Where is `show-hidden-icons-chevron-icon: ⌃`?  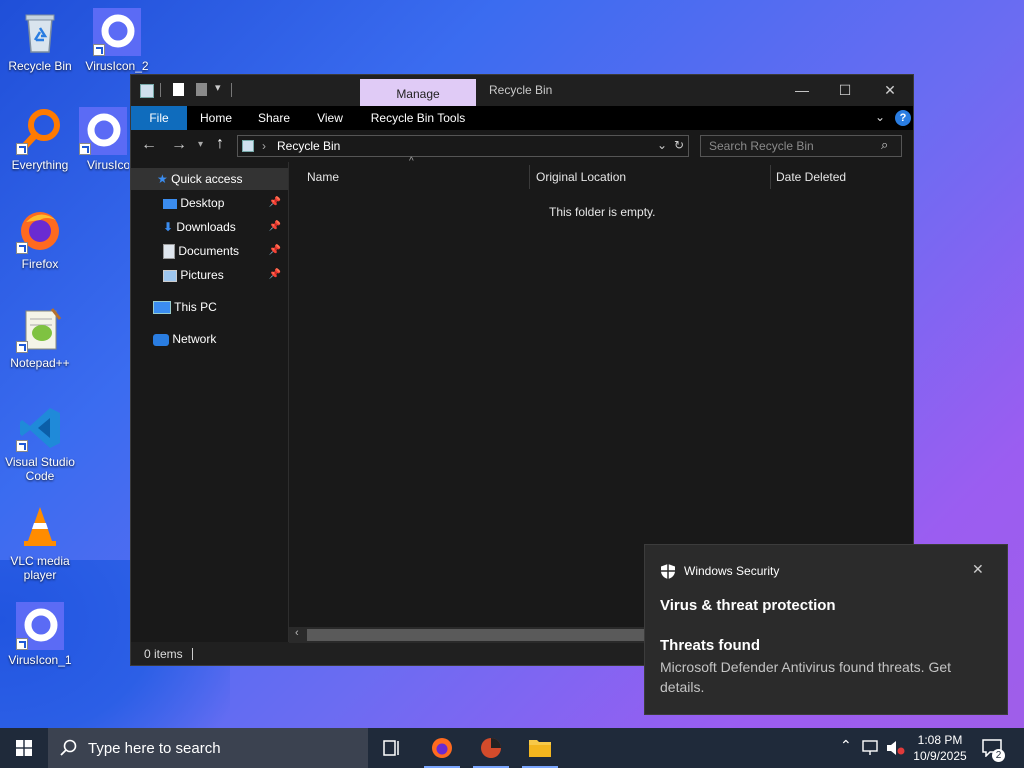 show-hidden-icons-chevron-icon: ⌃ is located at coordinates (846, 745).